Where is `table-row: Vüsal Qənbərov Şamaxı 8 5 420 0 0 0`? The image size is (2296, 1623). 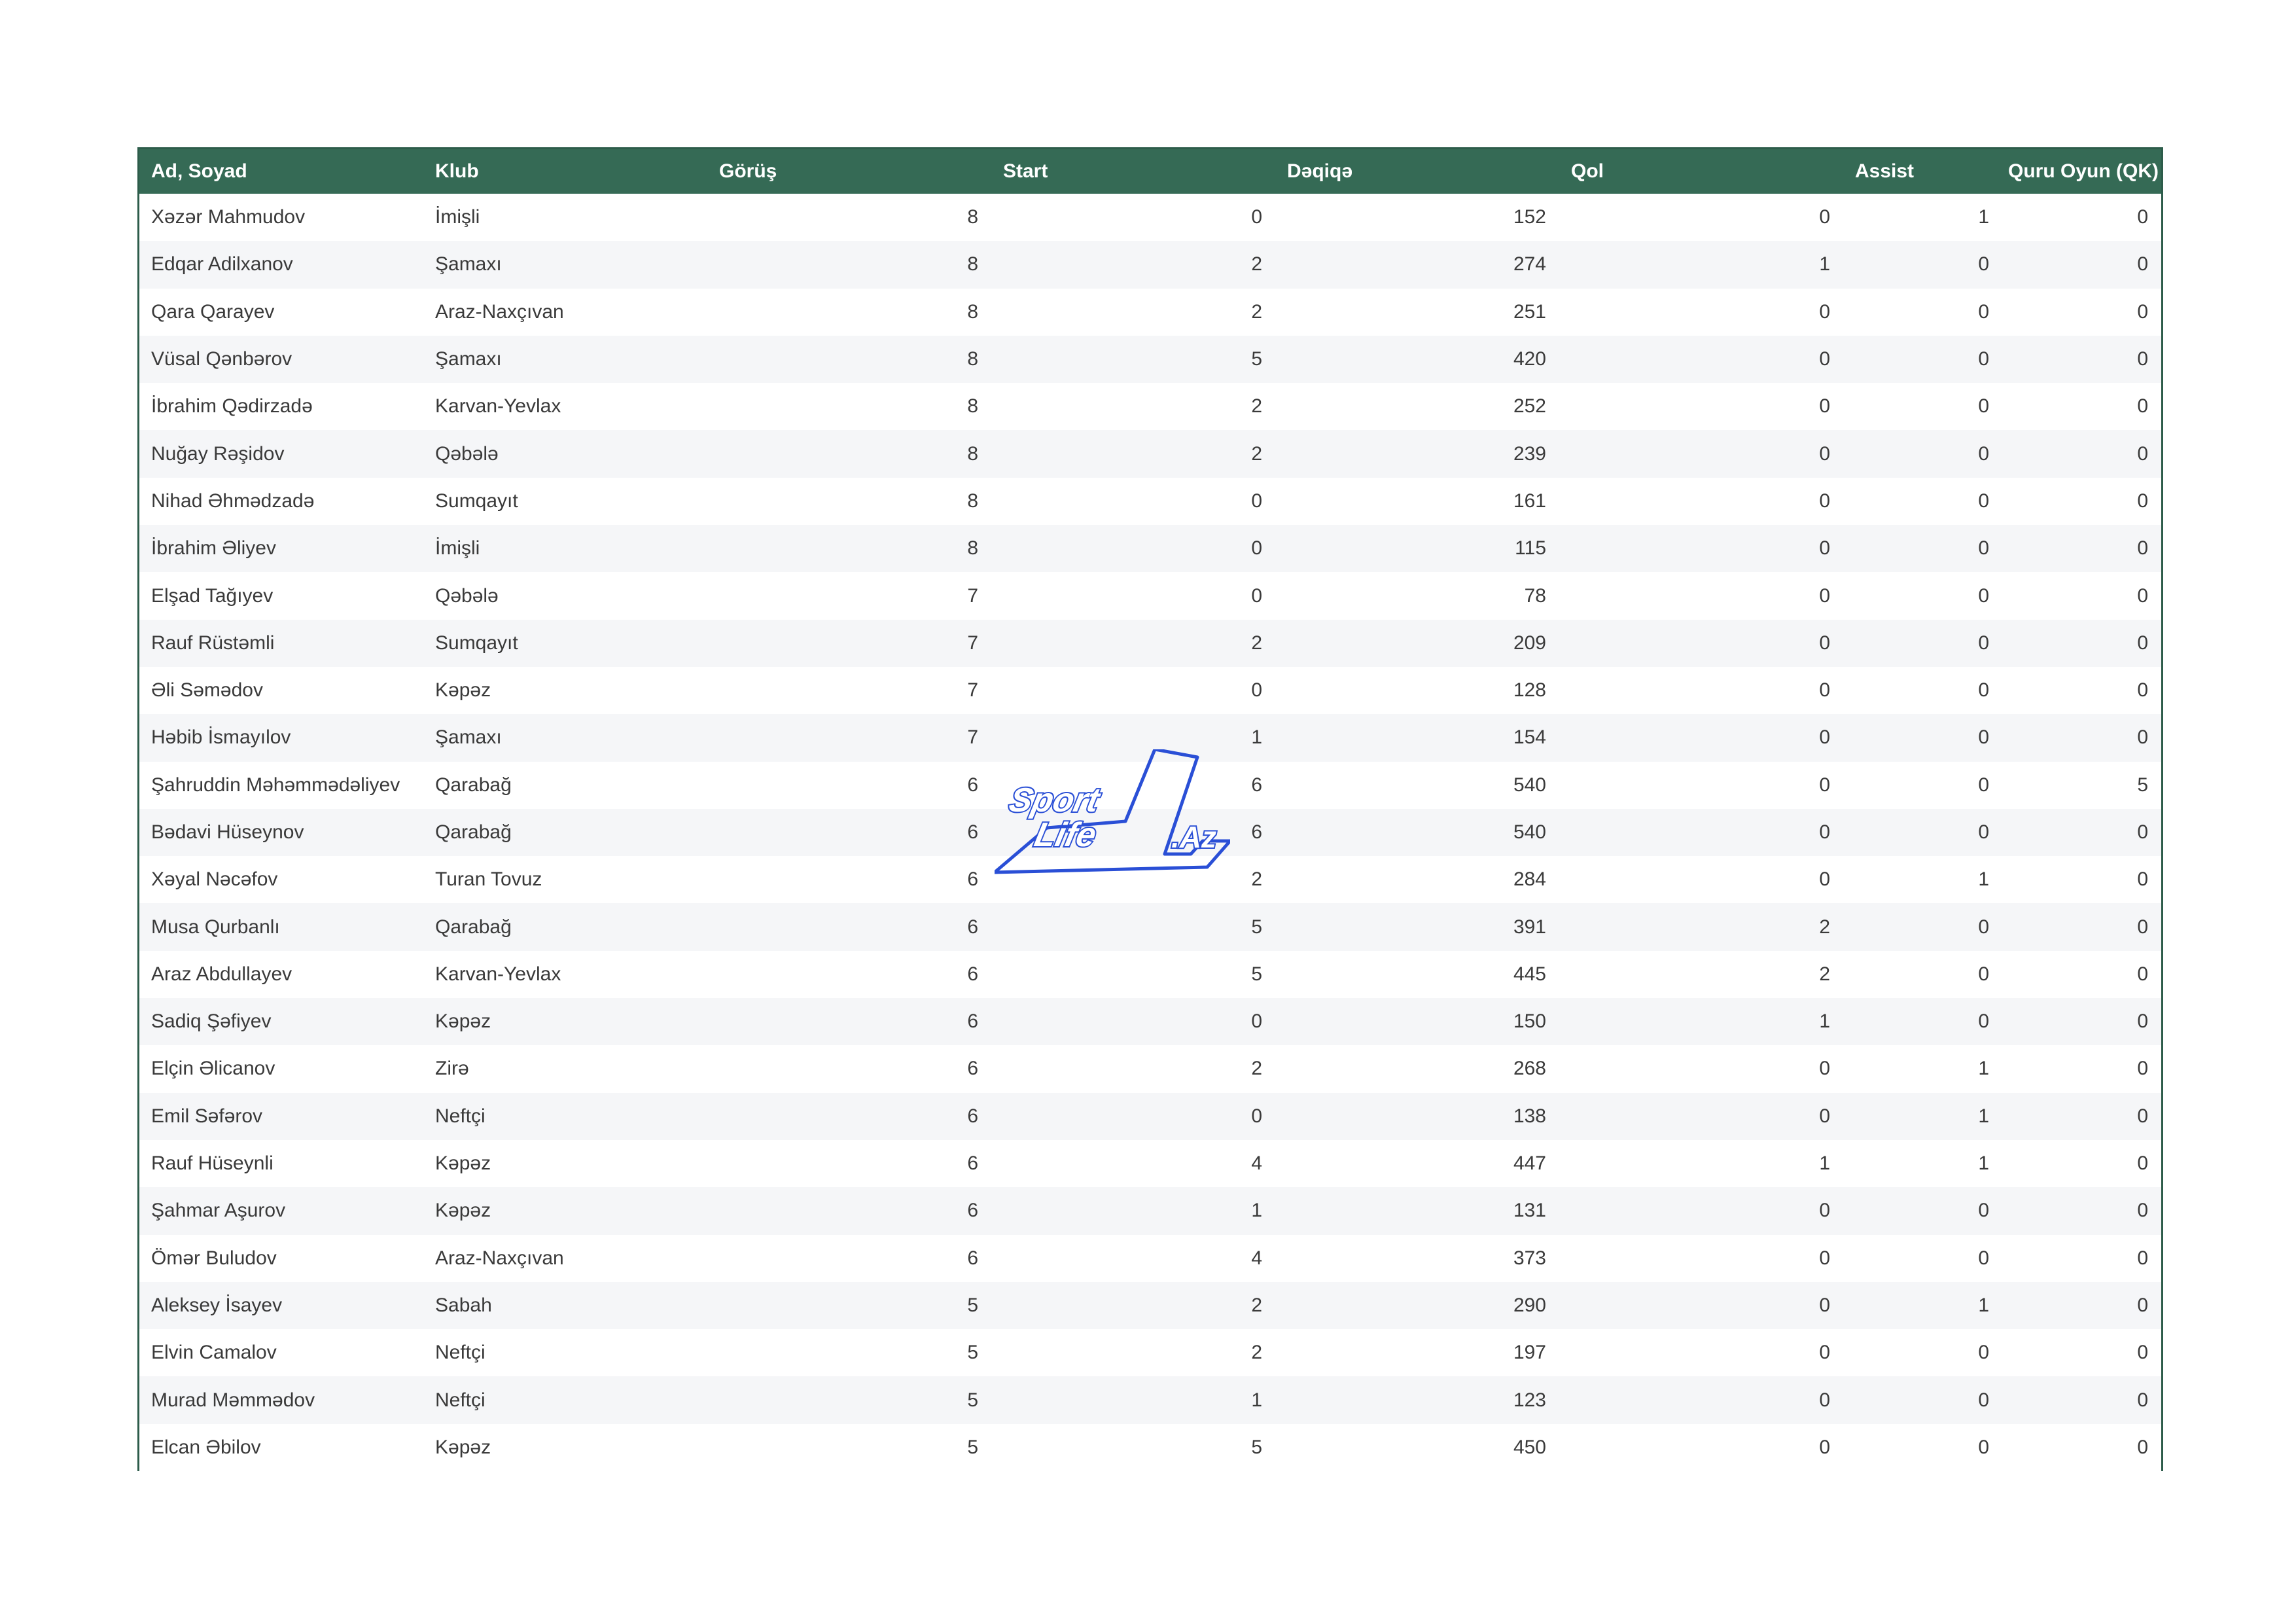
table-row: Vüsal Qənbərov Şamaxı 8 5 420 0 0 0 is located at coordinates (1150, 359).